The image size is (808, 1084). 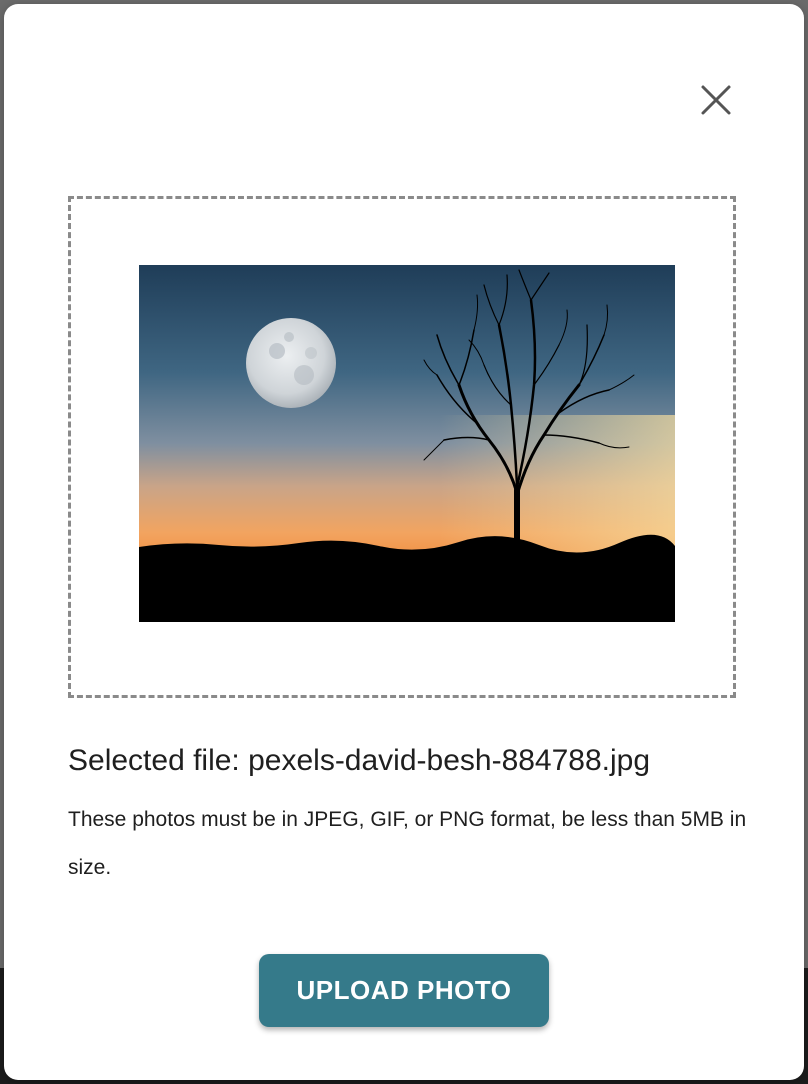 I want to click on upload-photo-button: UPLOAD PHOTO, so click(x=404, y=990).